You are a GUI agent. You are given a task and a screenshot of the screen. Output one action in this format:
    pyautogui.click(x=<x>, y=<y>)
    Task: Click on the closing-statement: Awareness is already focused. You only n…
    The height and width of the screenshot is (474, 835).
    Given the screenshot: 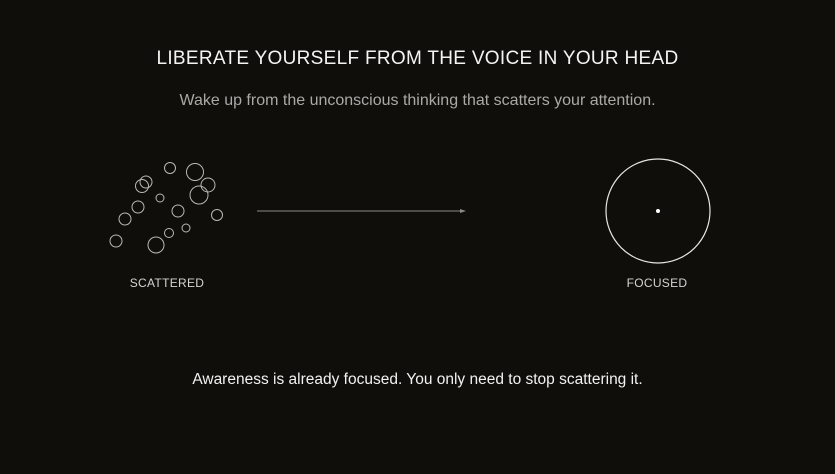 What is the action you would take?
    pyautogui.click(x=417, y=379)
    